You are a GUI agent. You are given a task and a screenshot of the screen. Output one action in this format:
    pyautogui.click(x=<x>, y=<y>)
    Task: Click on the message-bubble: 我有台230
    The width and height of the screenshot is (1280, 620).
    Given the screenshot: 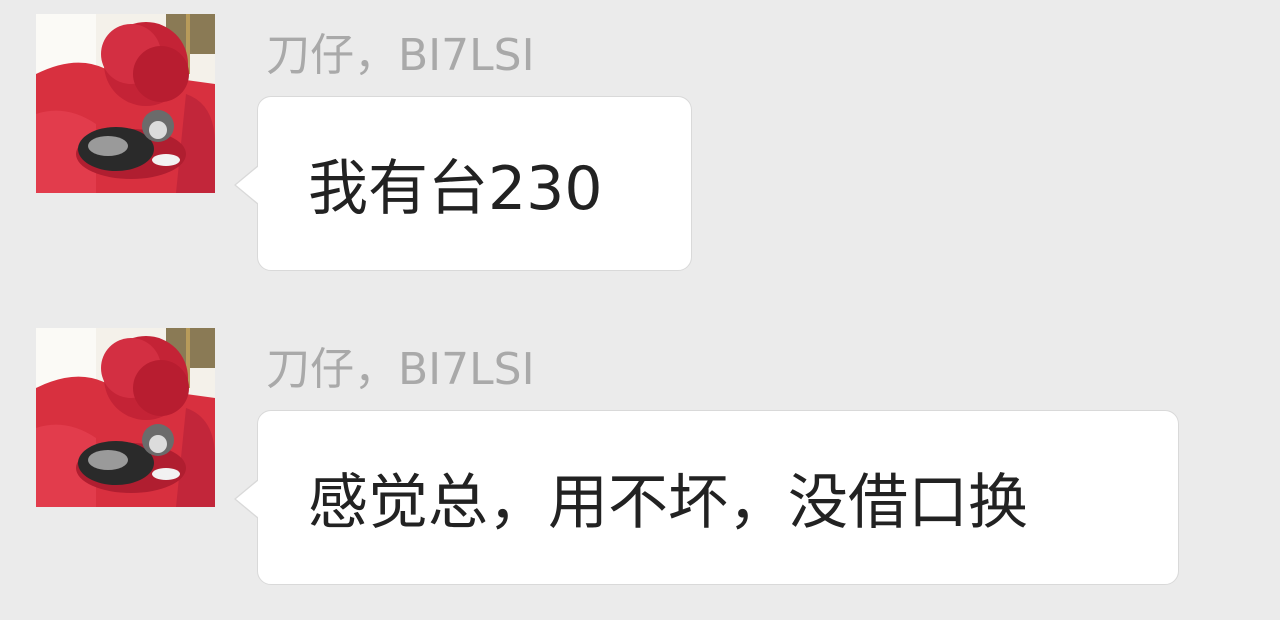 What is the action you would take?
    pyautogui.click(x=463, y=183)
    